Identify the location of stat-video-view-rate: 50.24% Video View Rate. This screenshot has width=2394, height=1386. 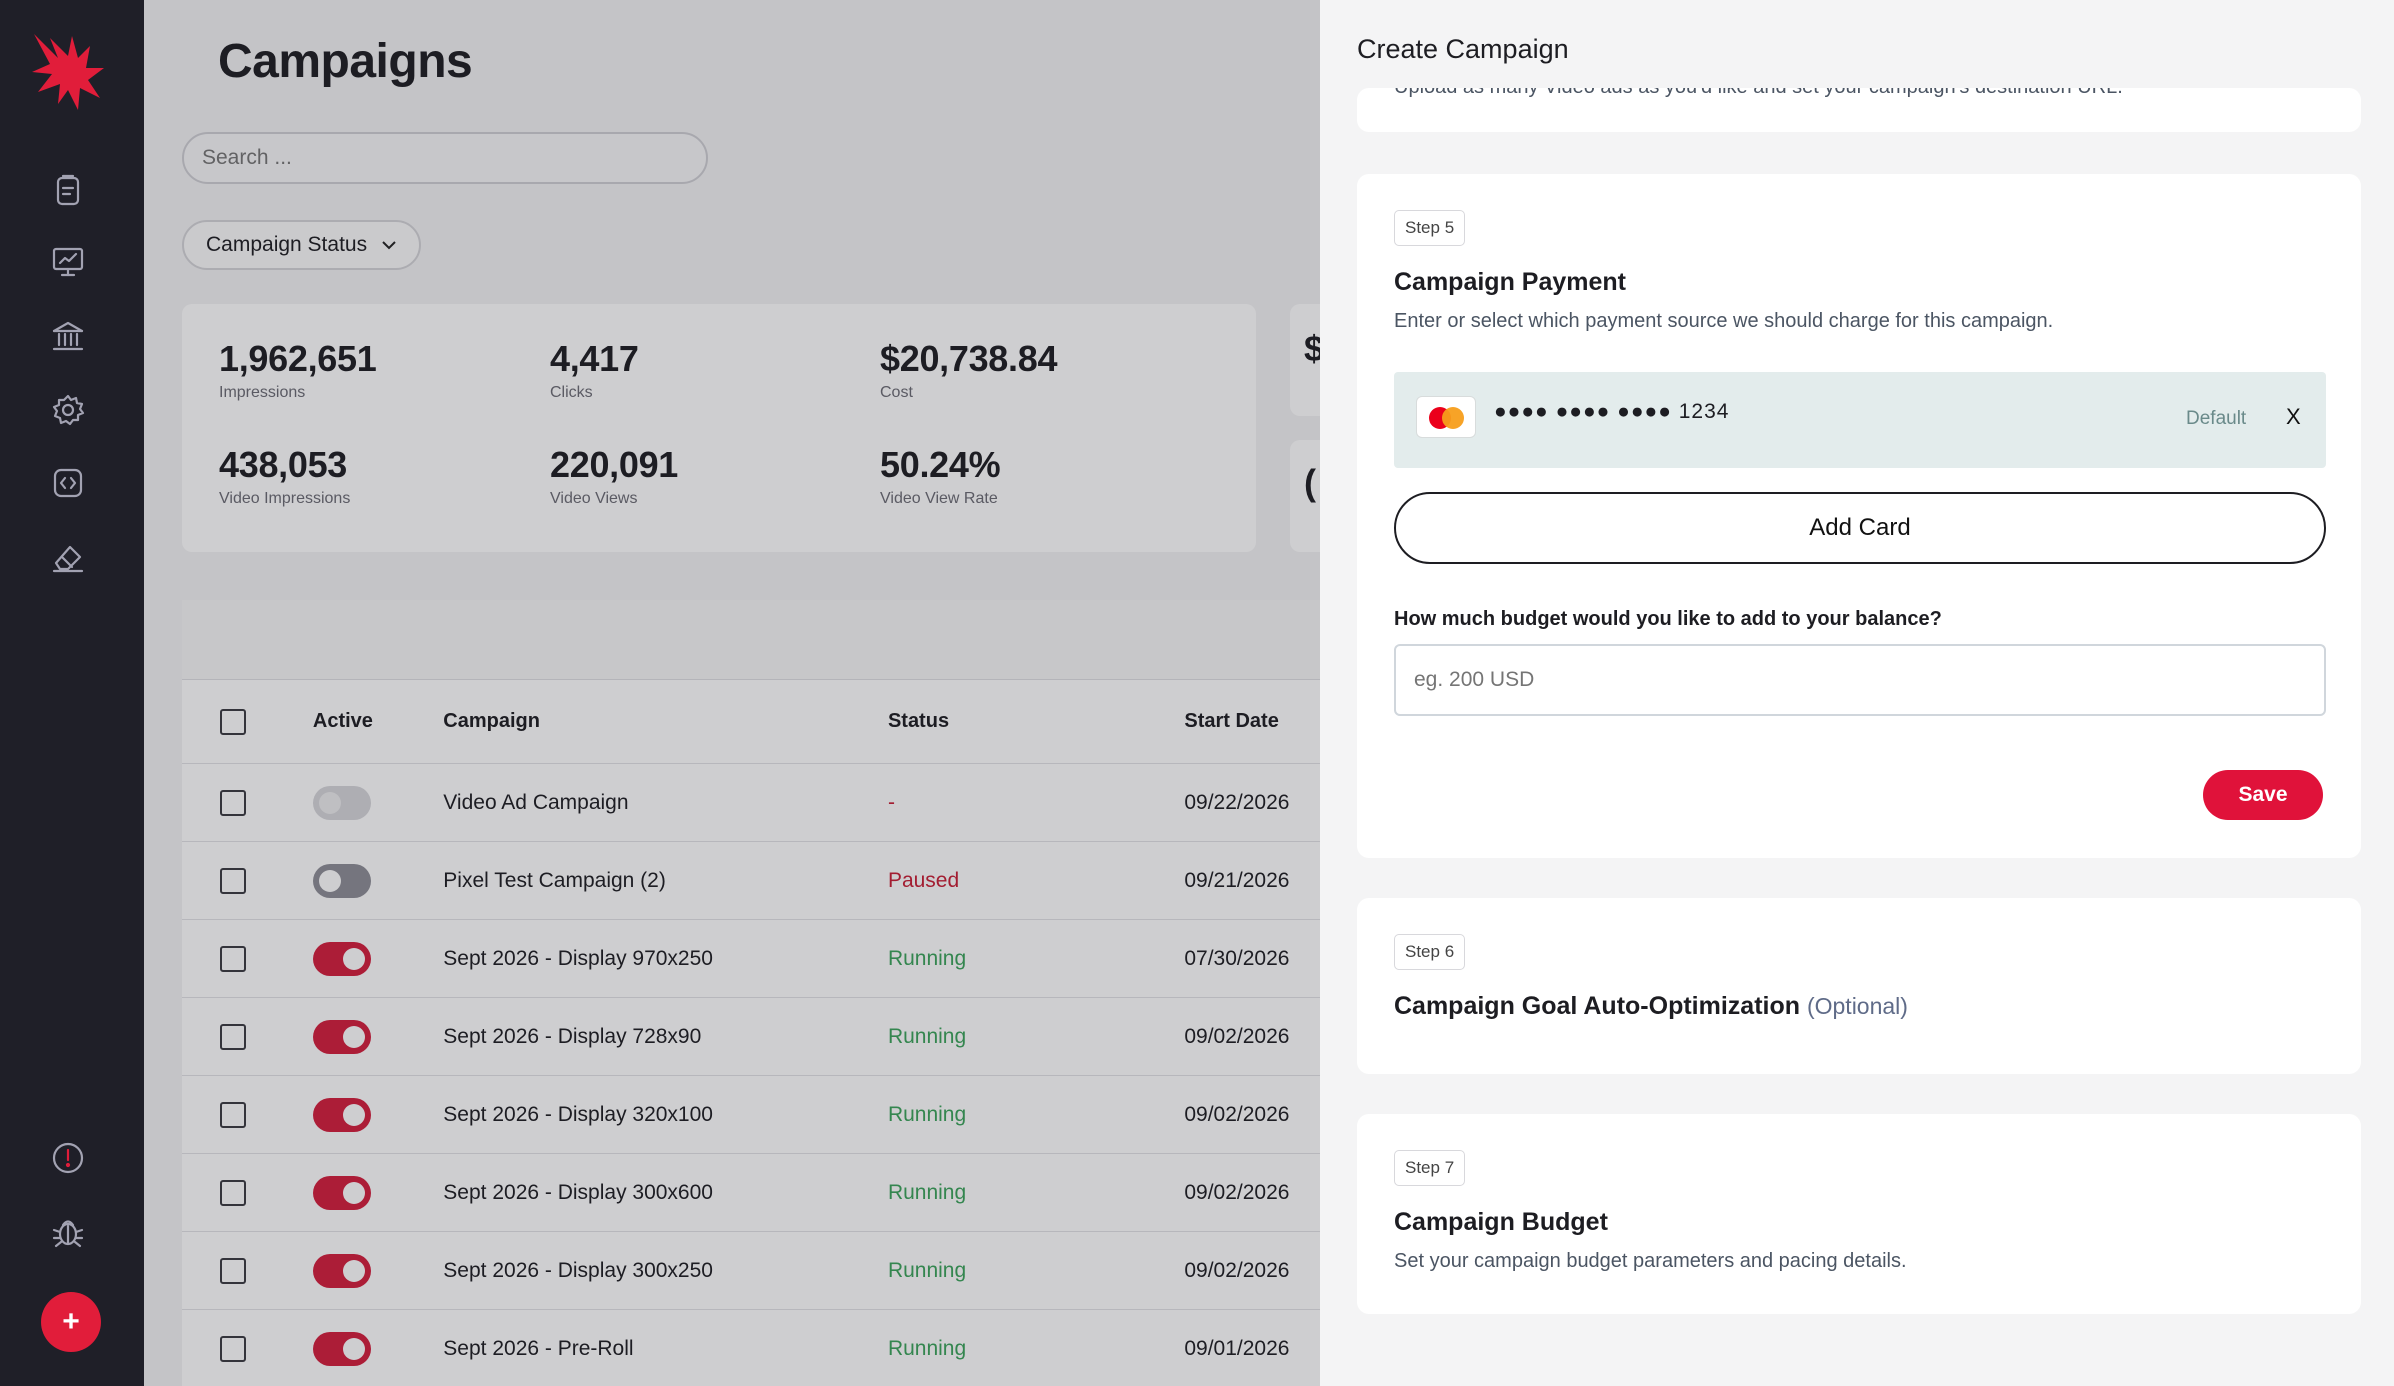
(940, 476).